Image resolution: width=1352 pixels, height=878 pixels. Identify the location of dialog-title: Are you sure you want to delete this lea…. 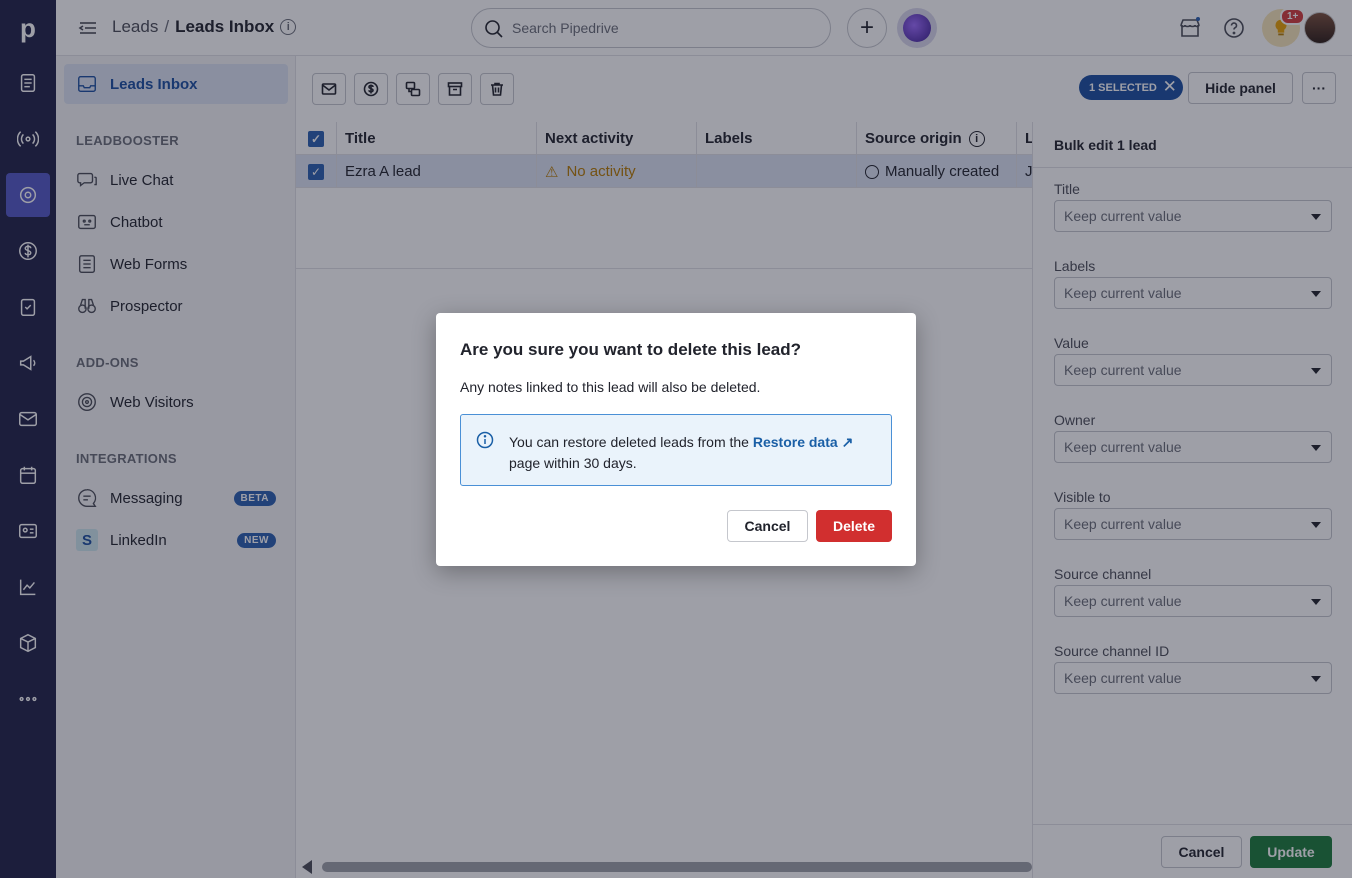
(631, 349).